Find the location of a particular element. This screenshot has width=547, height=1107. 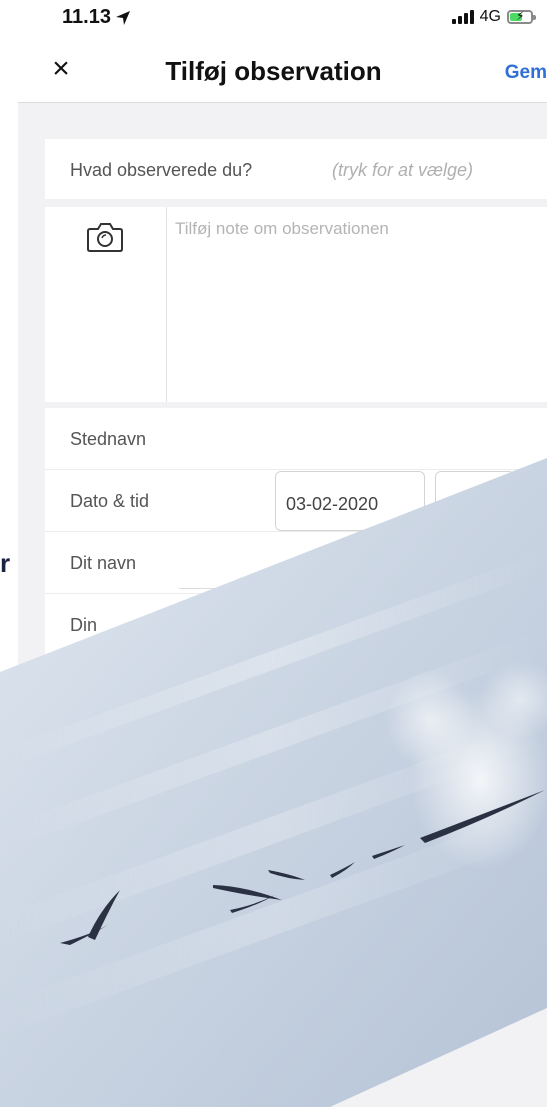

add-photo-button is located at coordinates (106, 304).